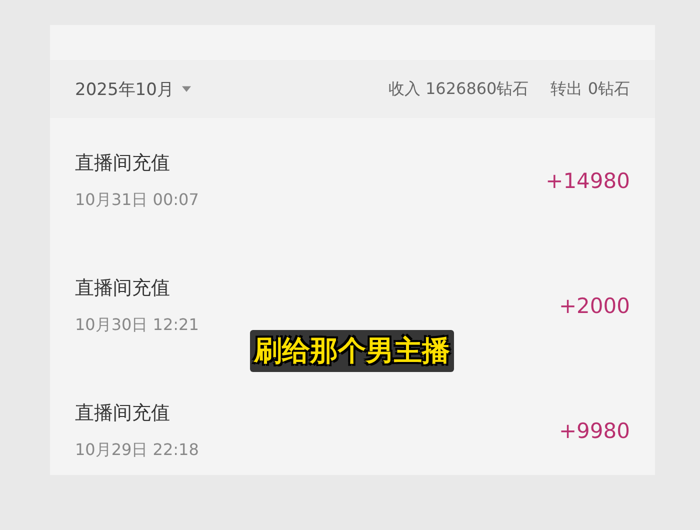  What do you see at coordinates (186, 89) in the screenshot?
I see `caret-icon` at bounding box center [186, 89].